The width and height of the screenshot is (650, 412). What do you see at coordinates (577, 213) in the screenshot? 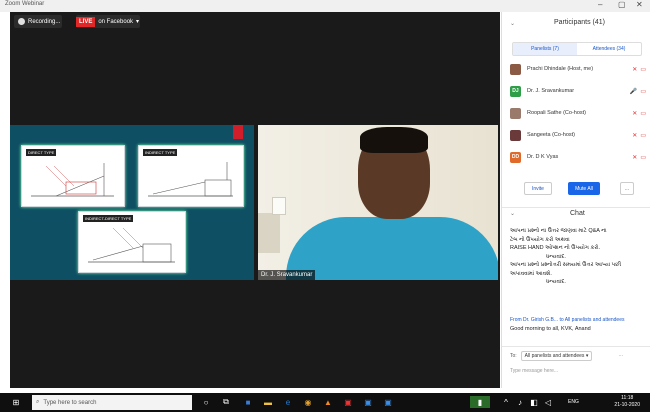
I see `chat-header: Chat` at bounding box center [577, 213].